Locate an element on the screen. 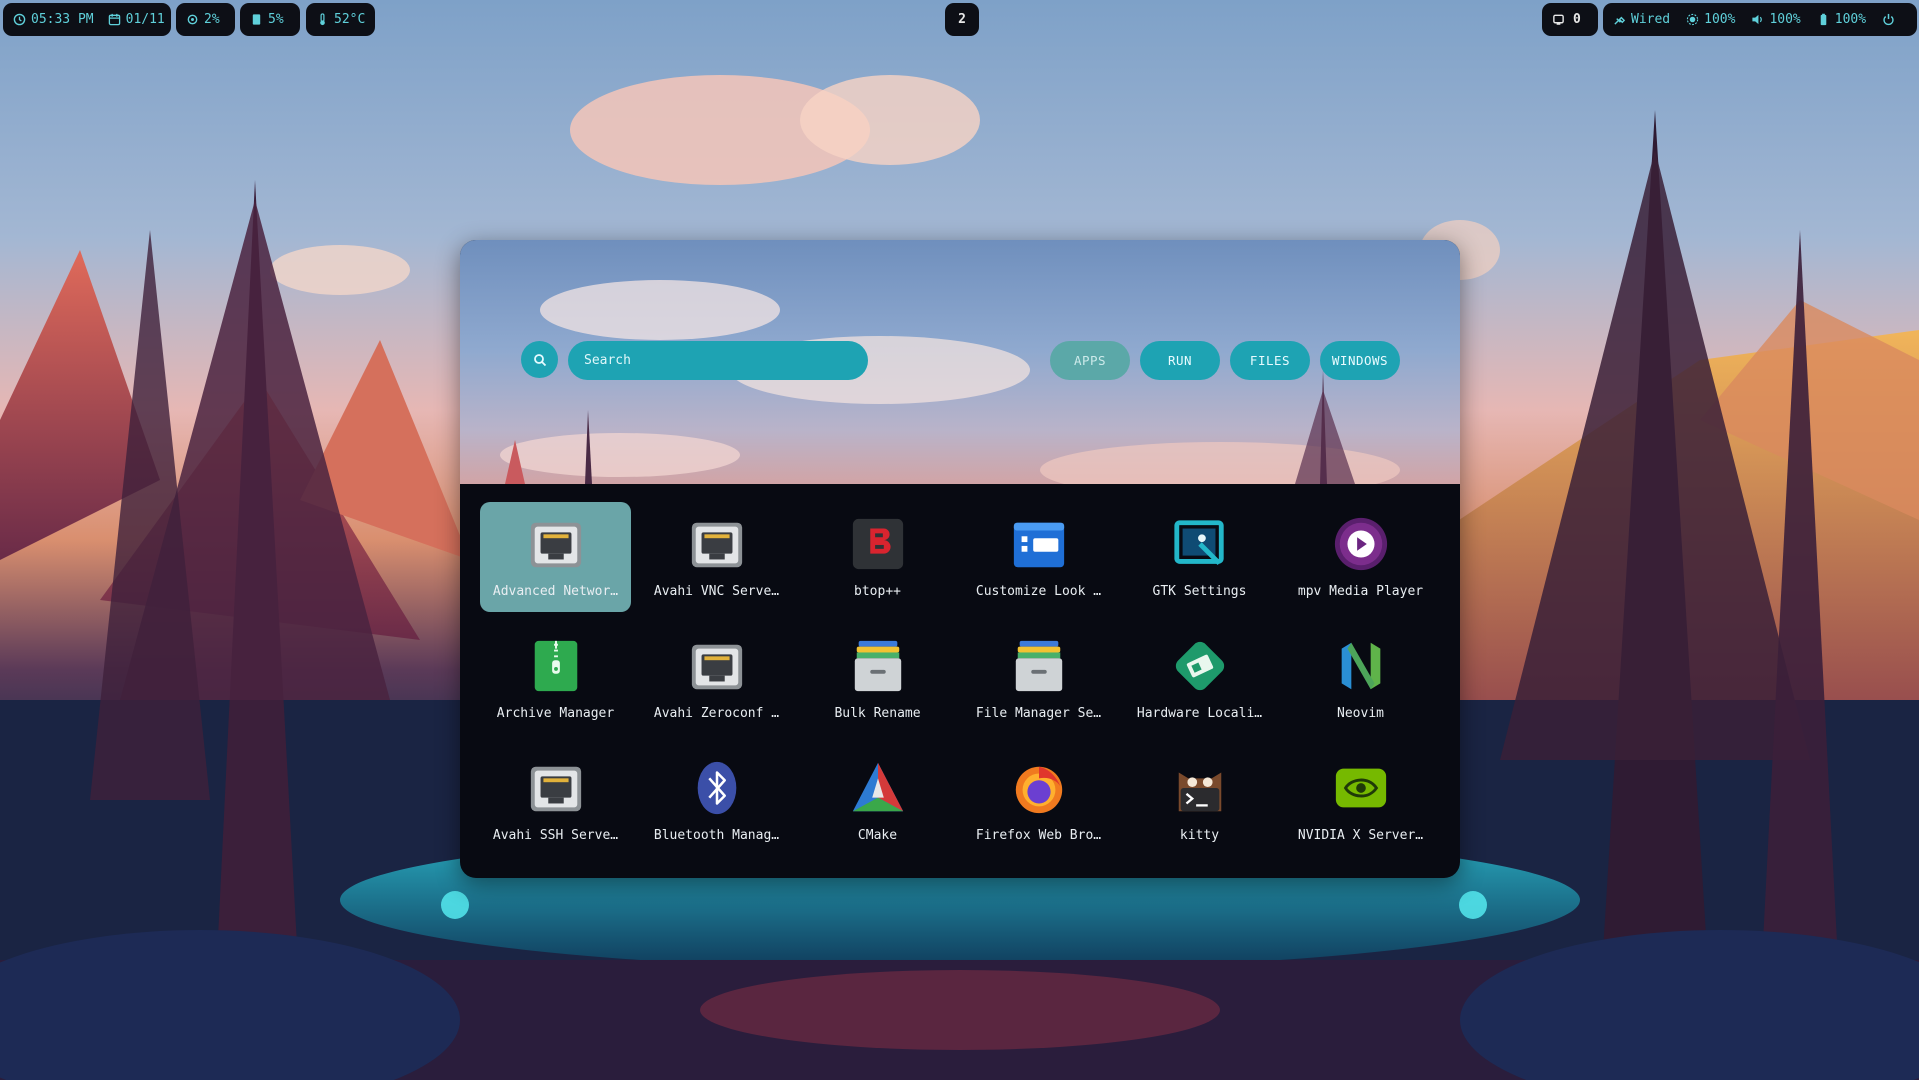 The image size is (1919, 1080). workspace-indicator: 2 is located at coordinates (962, 19).